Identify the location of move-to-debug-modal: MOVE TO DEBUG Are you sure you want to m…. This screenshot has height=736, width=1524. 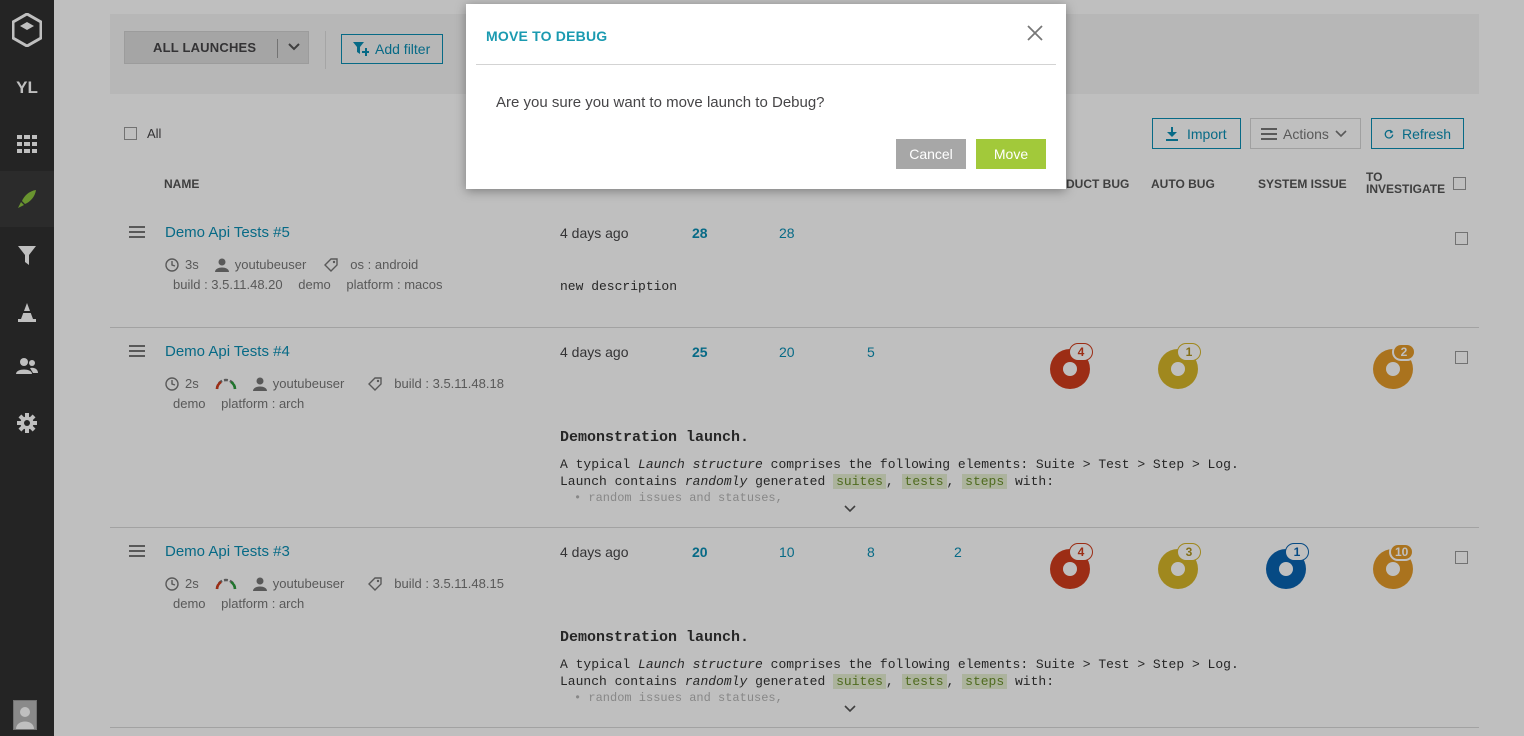
(766, 96).